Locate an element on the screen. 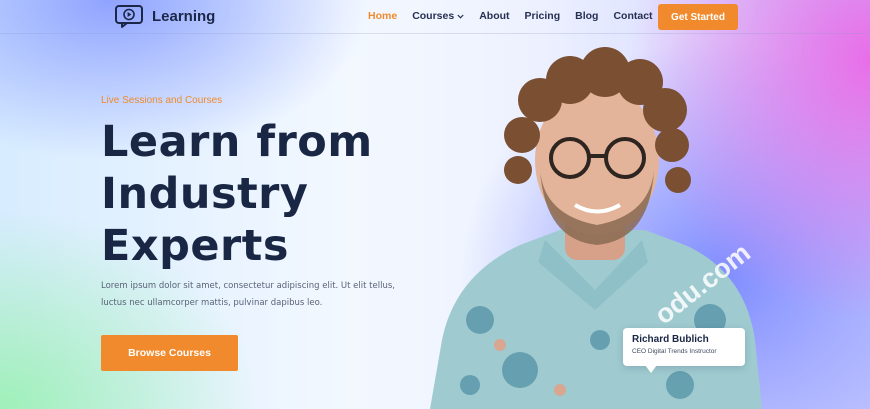  instructor-name: Richard Bublich is located at coordinates (670, 339).